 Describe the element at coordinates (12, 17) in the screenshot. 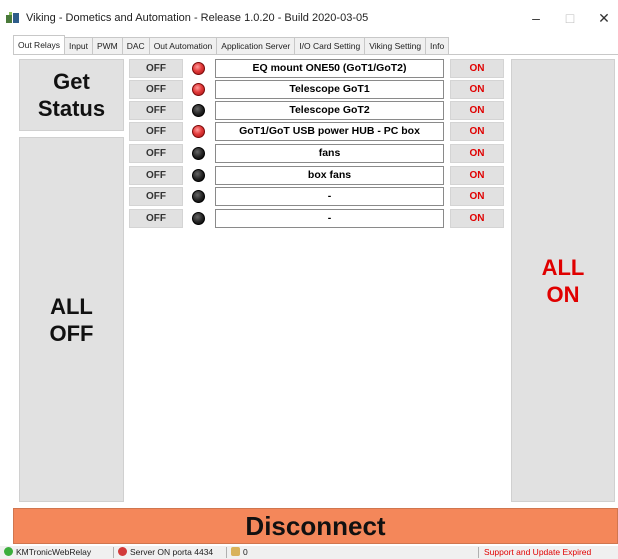

I see `app-logo-icon` at that location.